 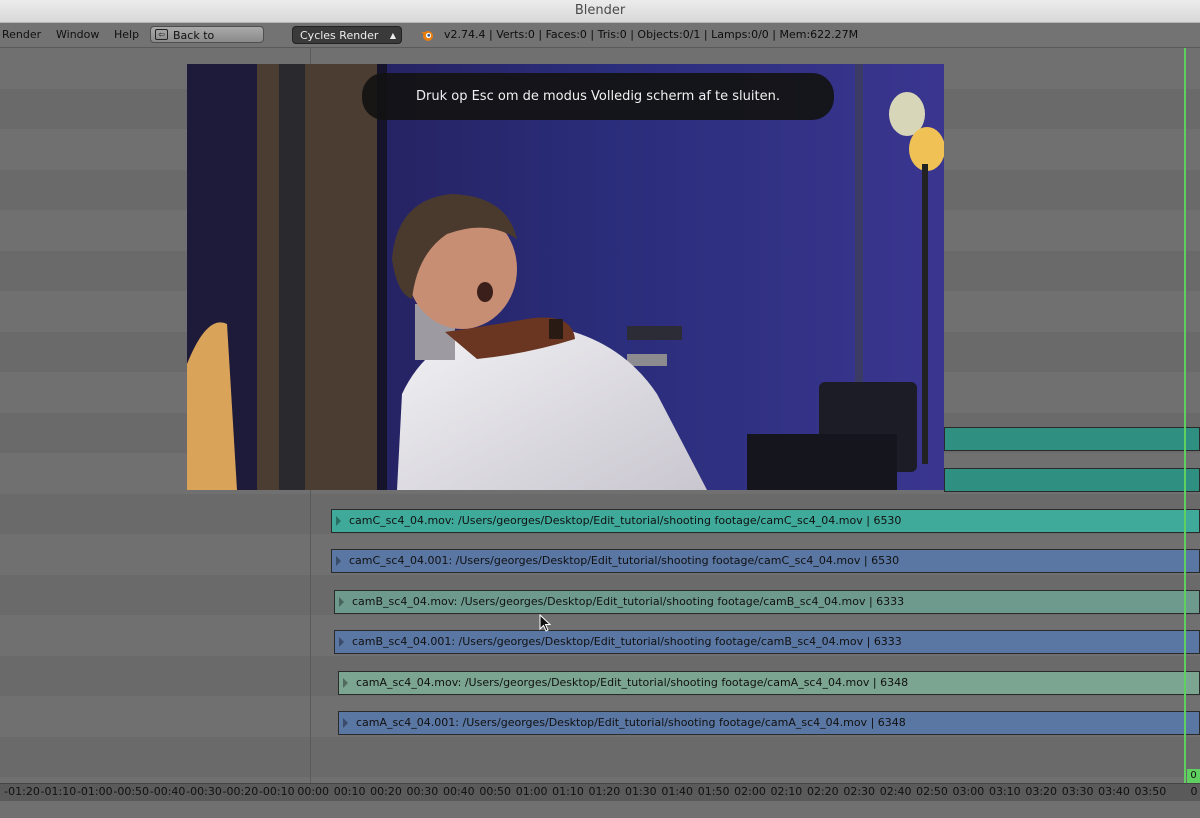 What do you see at coordinates (207, 42) in the screenshot?
I see `back-to-previous-button: ⇦ Back to Previous` at bounding box center [207, 42].